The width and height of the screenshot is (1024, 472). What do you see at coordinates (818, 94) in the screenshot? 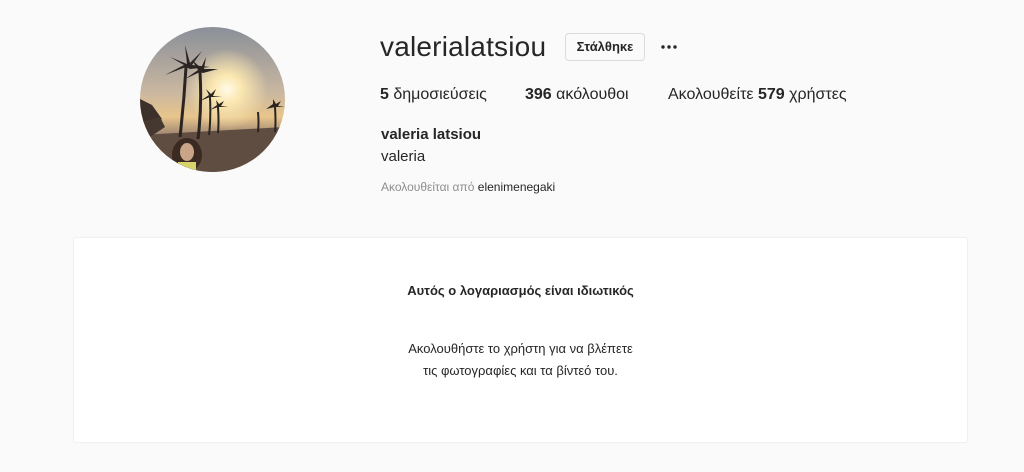
I see `following-suffix: χρήστες` at bounding box center [818, 94].